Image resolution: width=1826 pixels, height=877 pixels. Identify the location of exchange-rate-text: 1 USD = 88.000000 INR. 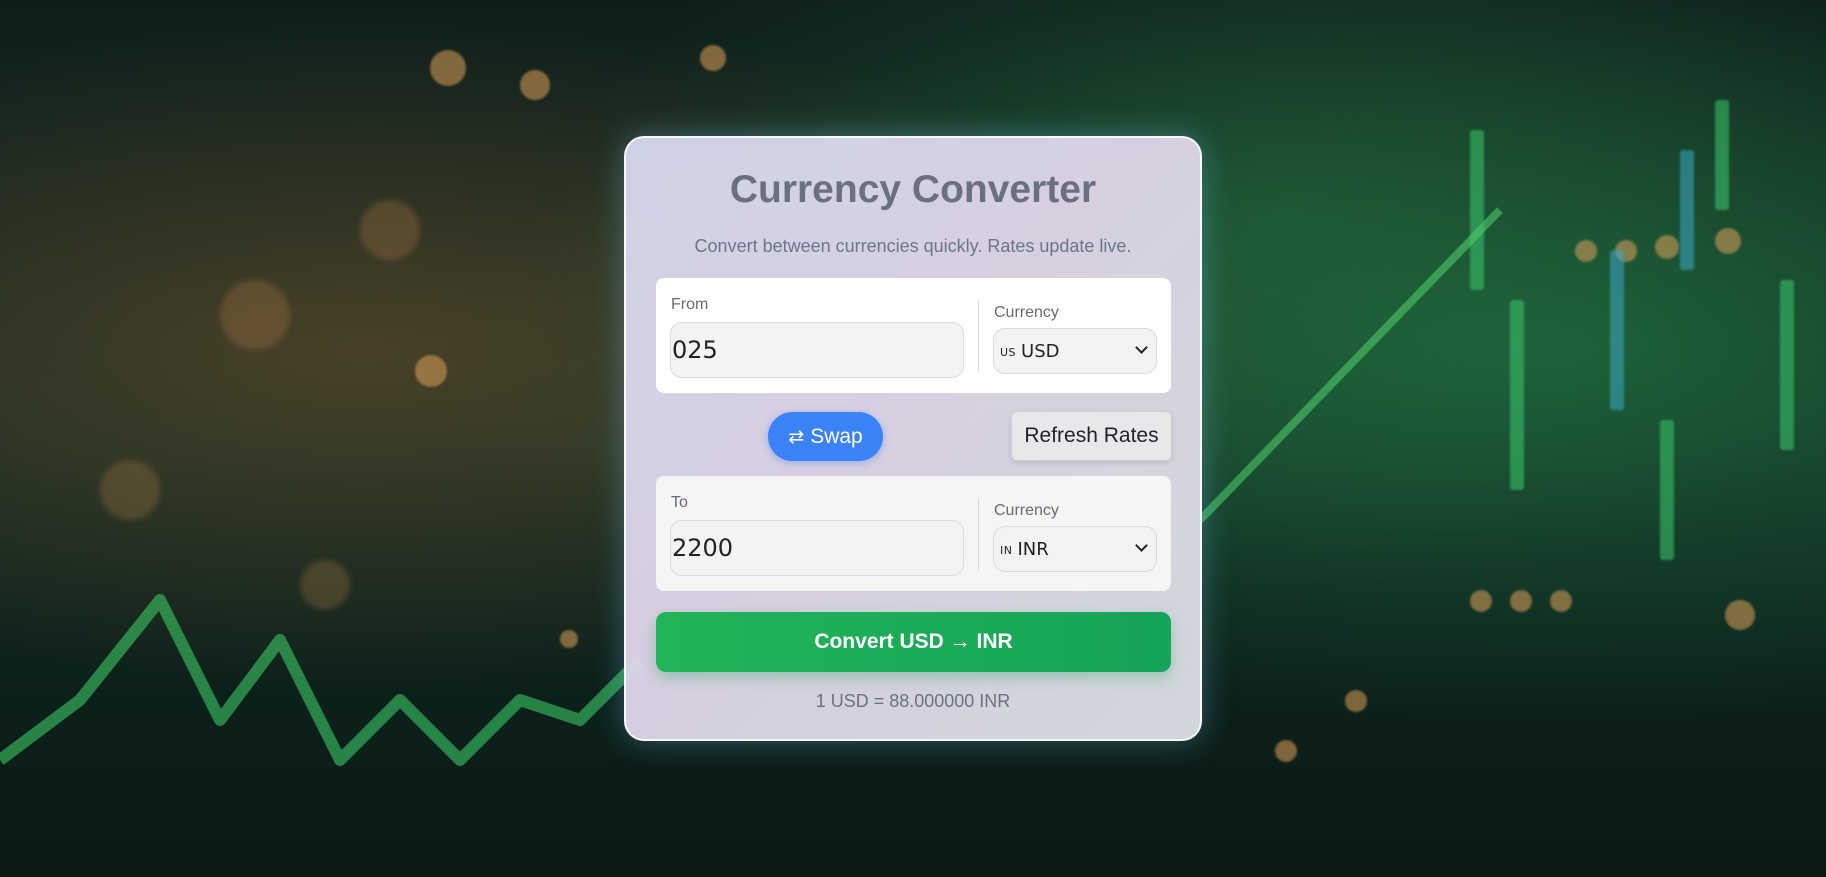
(913, 701).